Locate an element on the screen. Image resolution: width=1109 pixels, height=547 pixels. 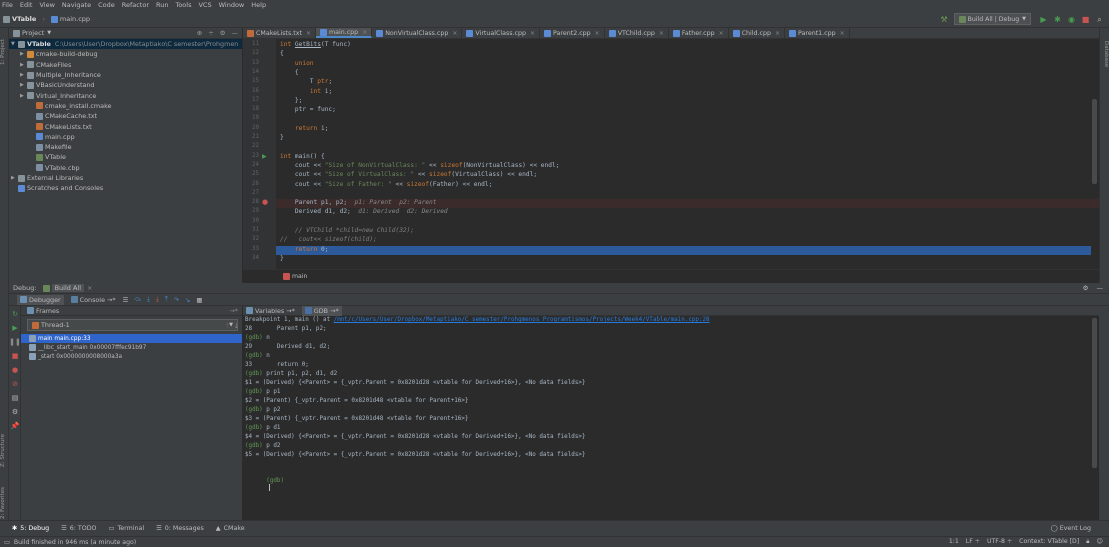
bottom-tab: ▭ Terminal is located at coordinates (127, 528).